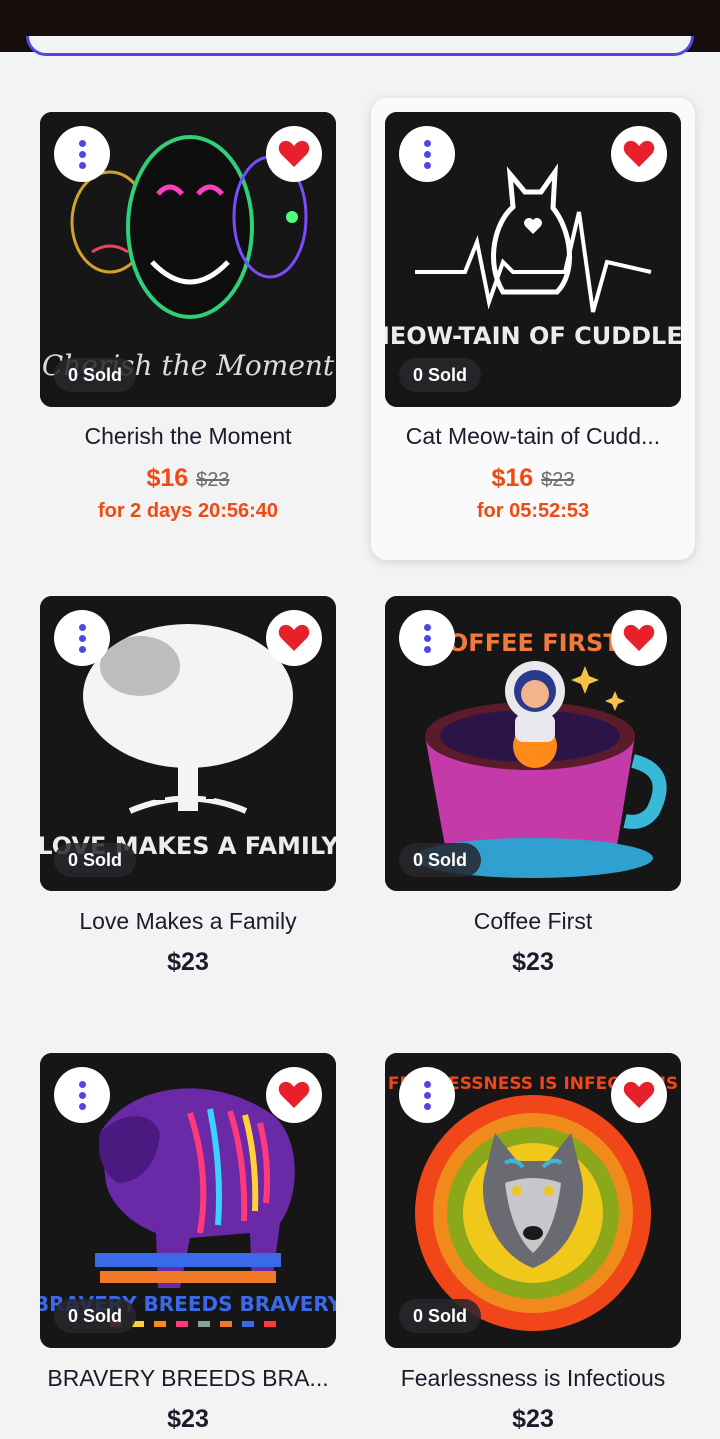  What do you see at coordinates (188, 436) in the screenshot?
I see `product-title: Cherish the Moment` at bounding box center [188, 436].